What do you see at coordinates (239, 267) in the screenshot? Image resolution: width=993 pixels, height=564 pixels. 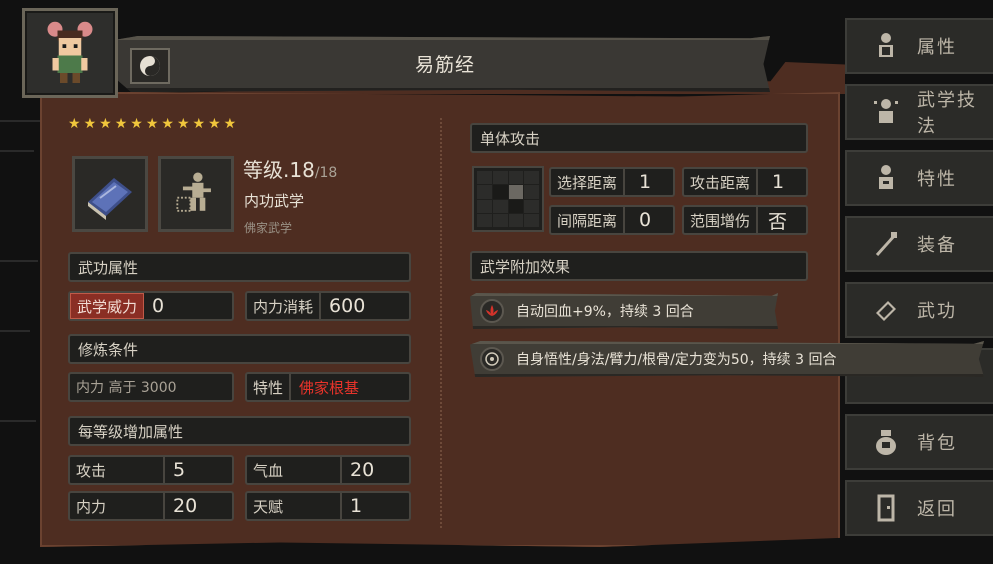 I see `section-header-attrs: 武功属性` at bounding box center [239, 267].